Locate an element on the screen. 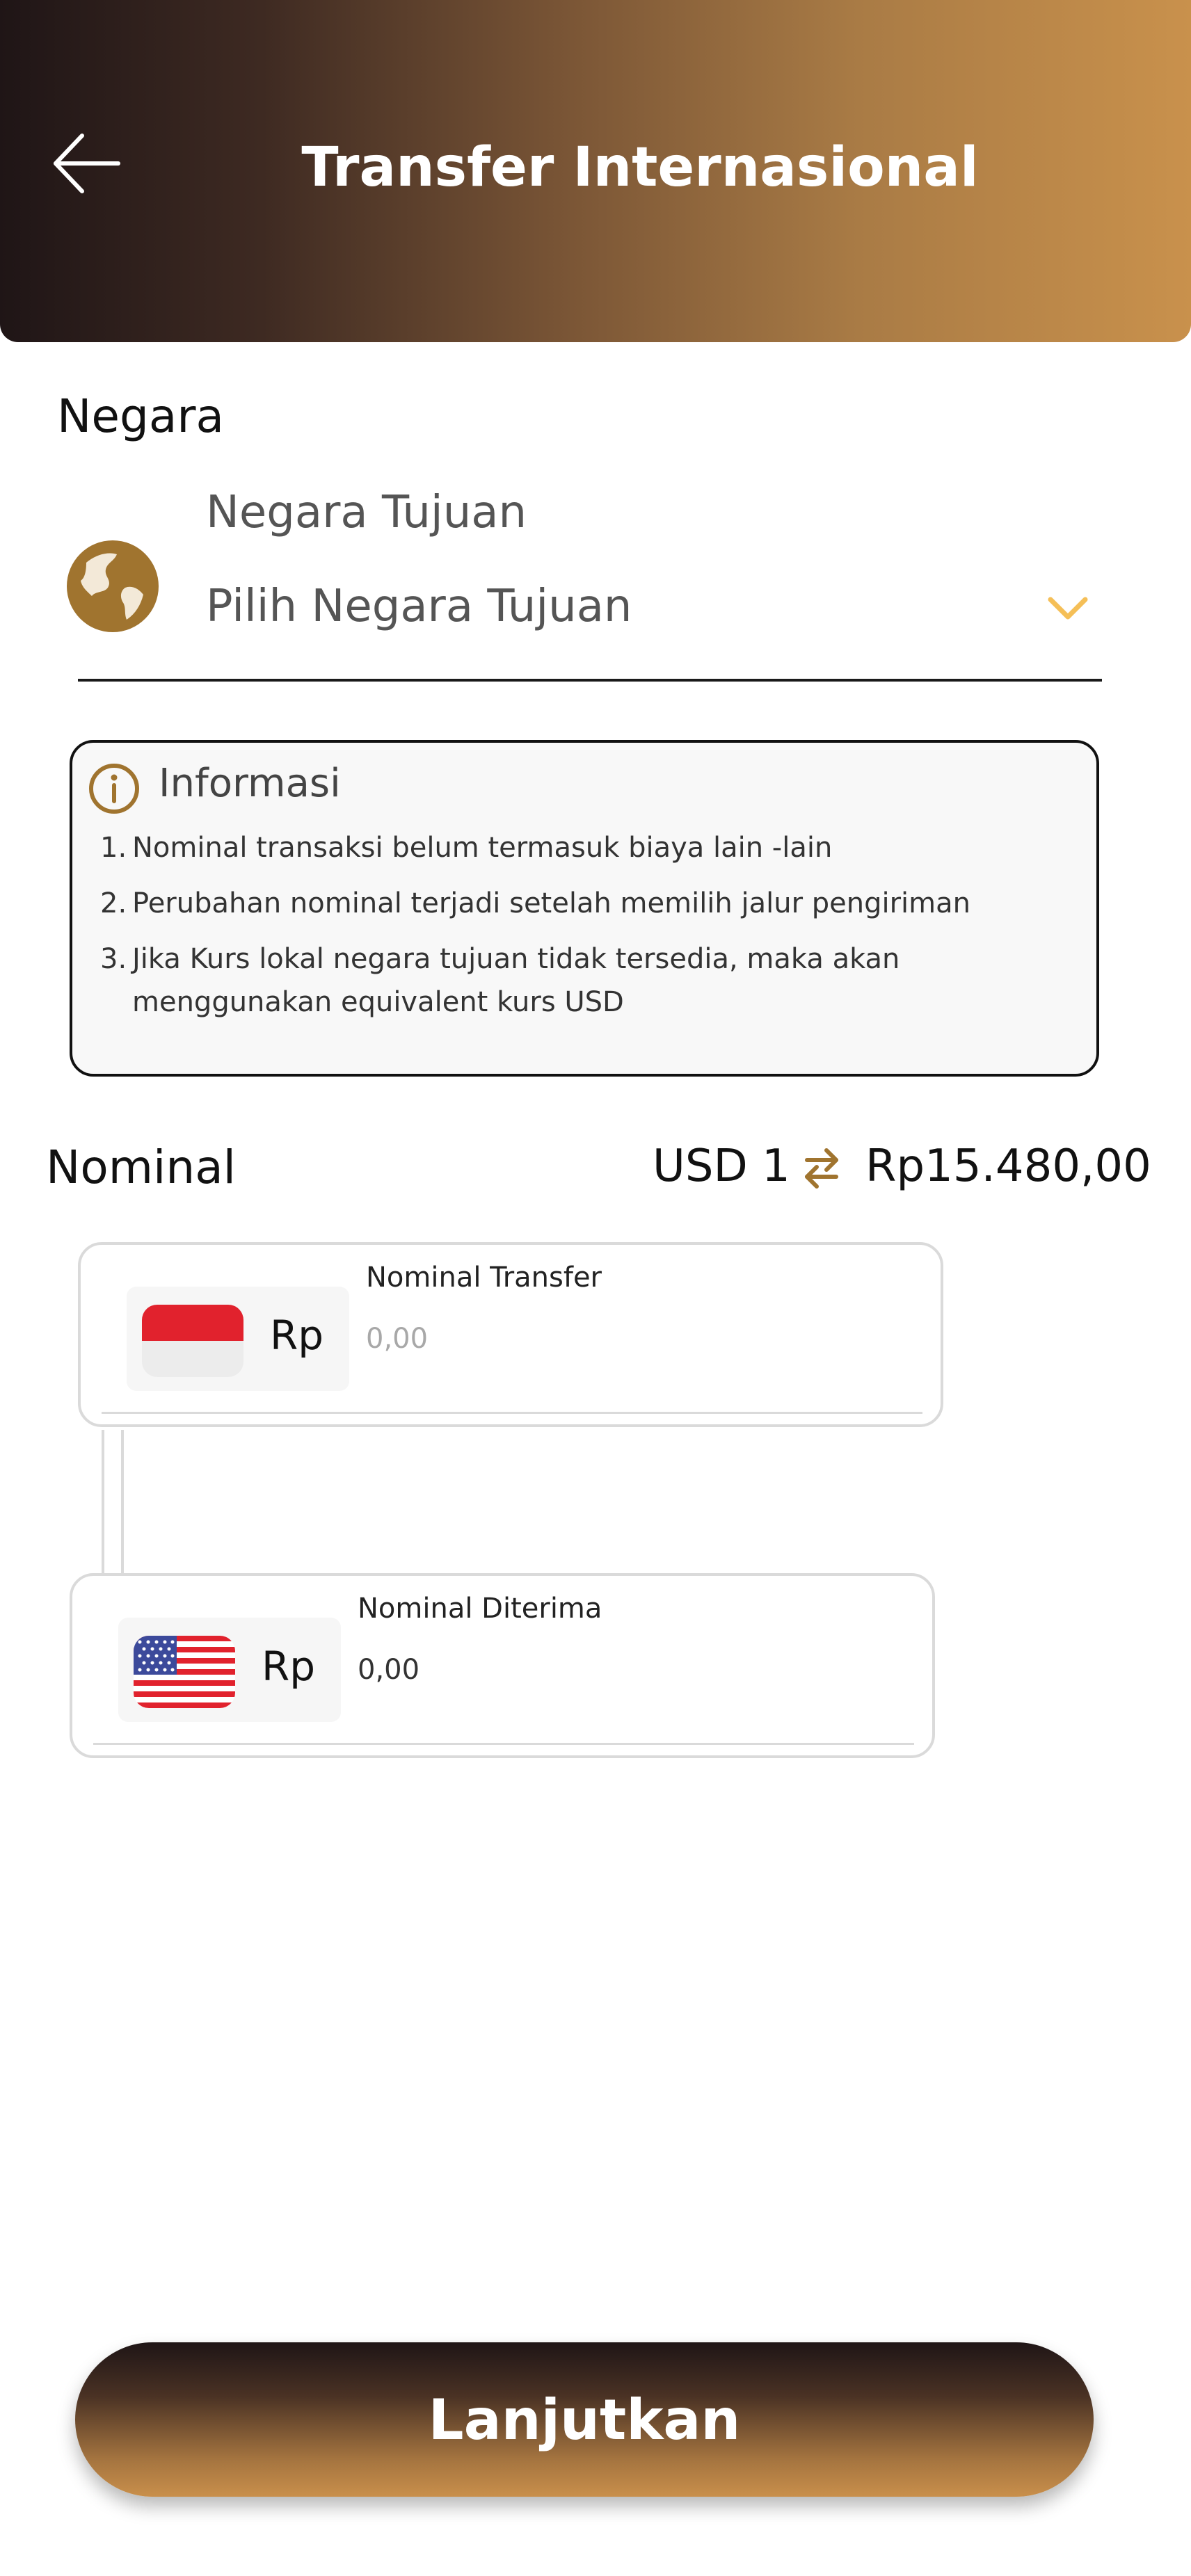  country-section-label: Negara is located at coordinates (140, 416).